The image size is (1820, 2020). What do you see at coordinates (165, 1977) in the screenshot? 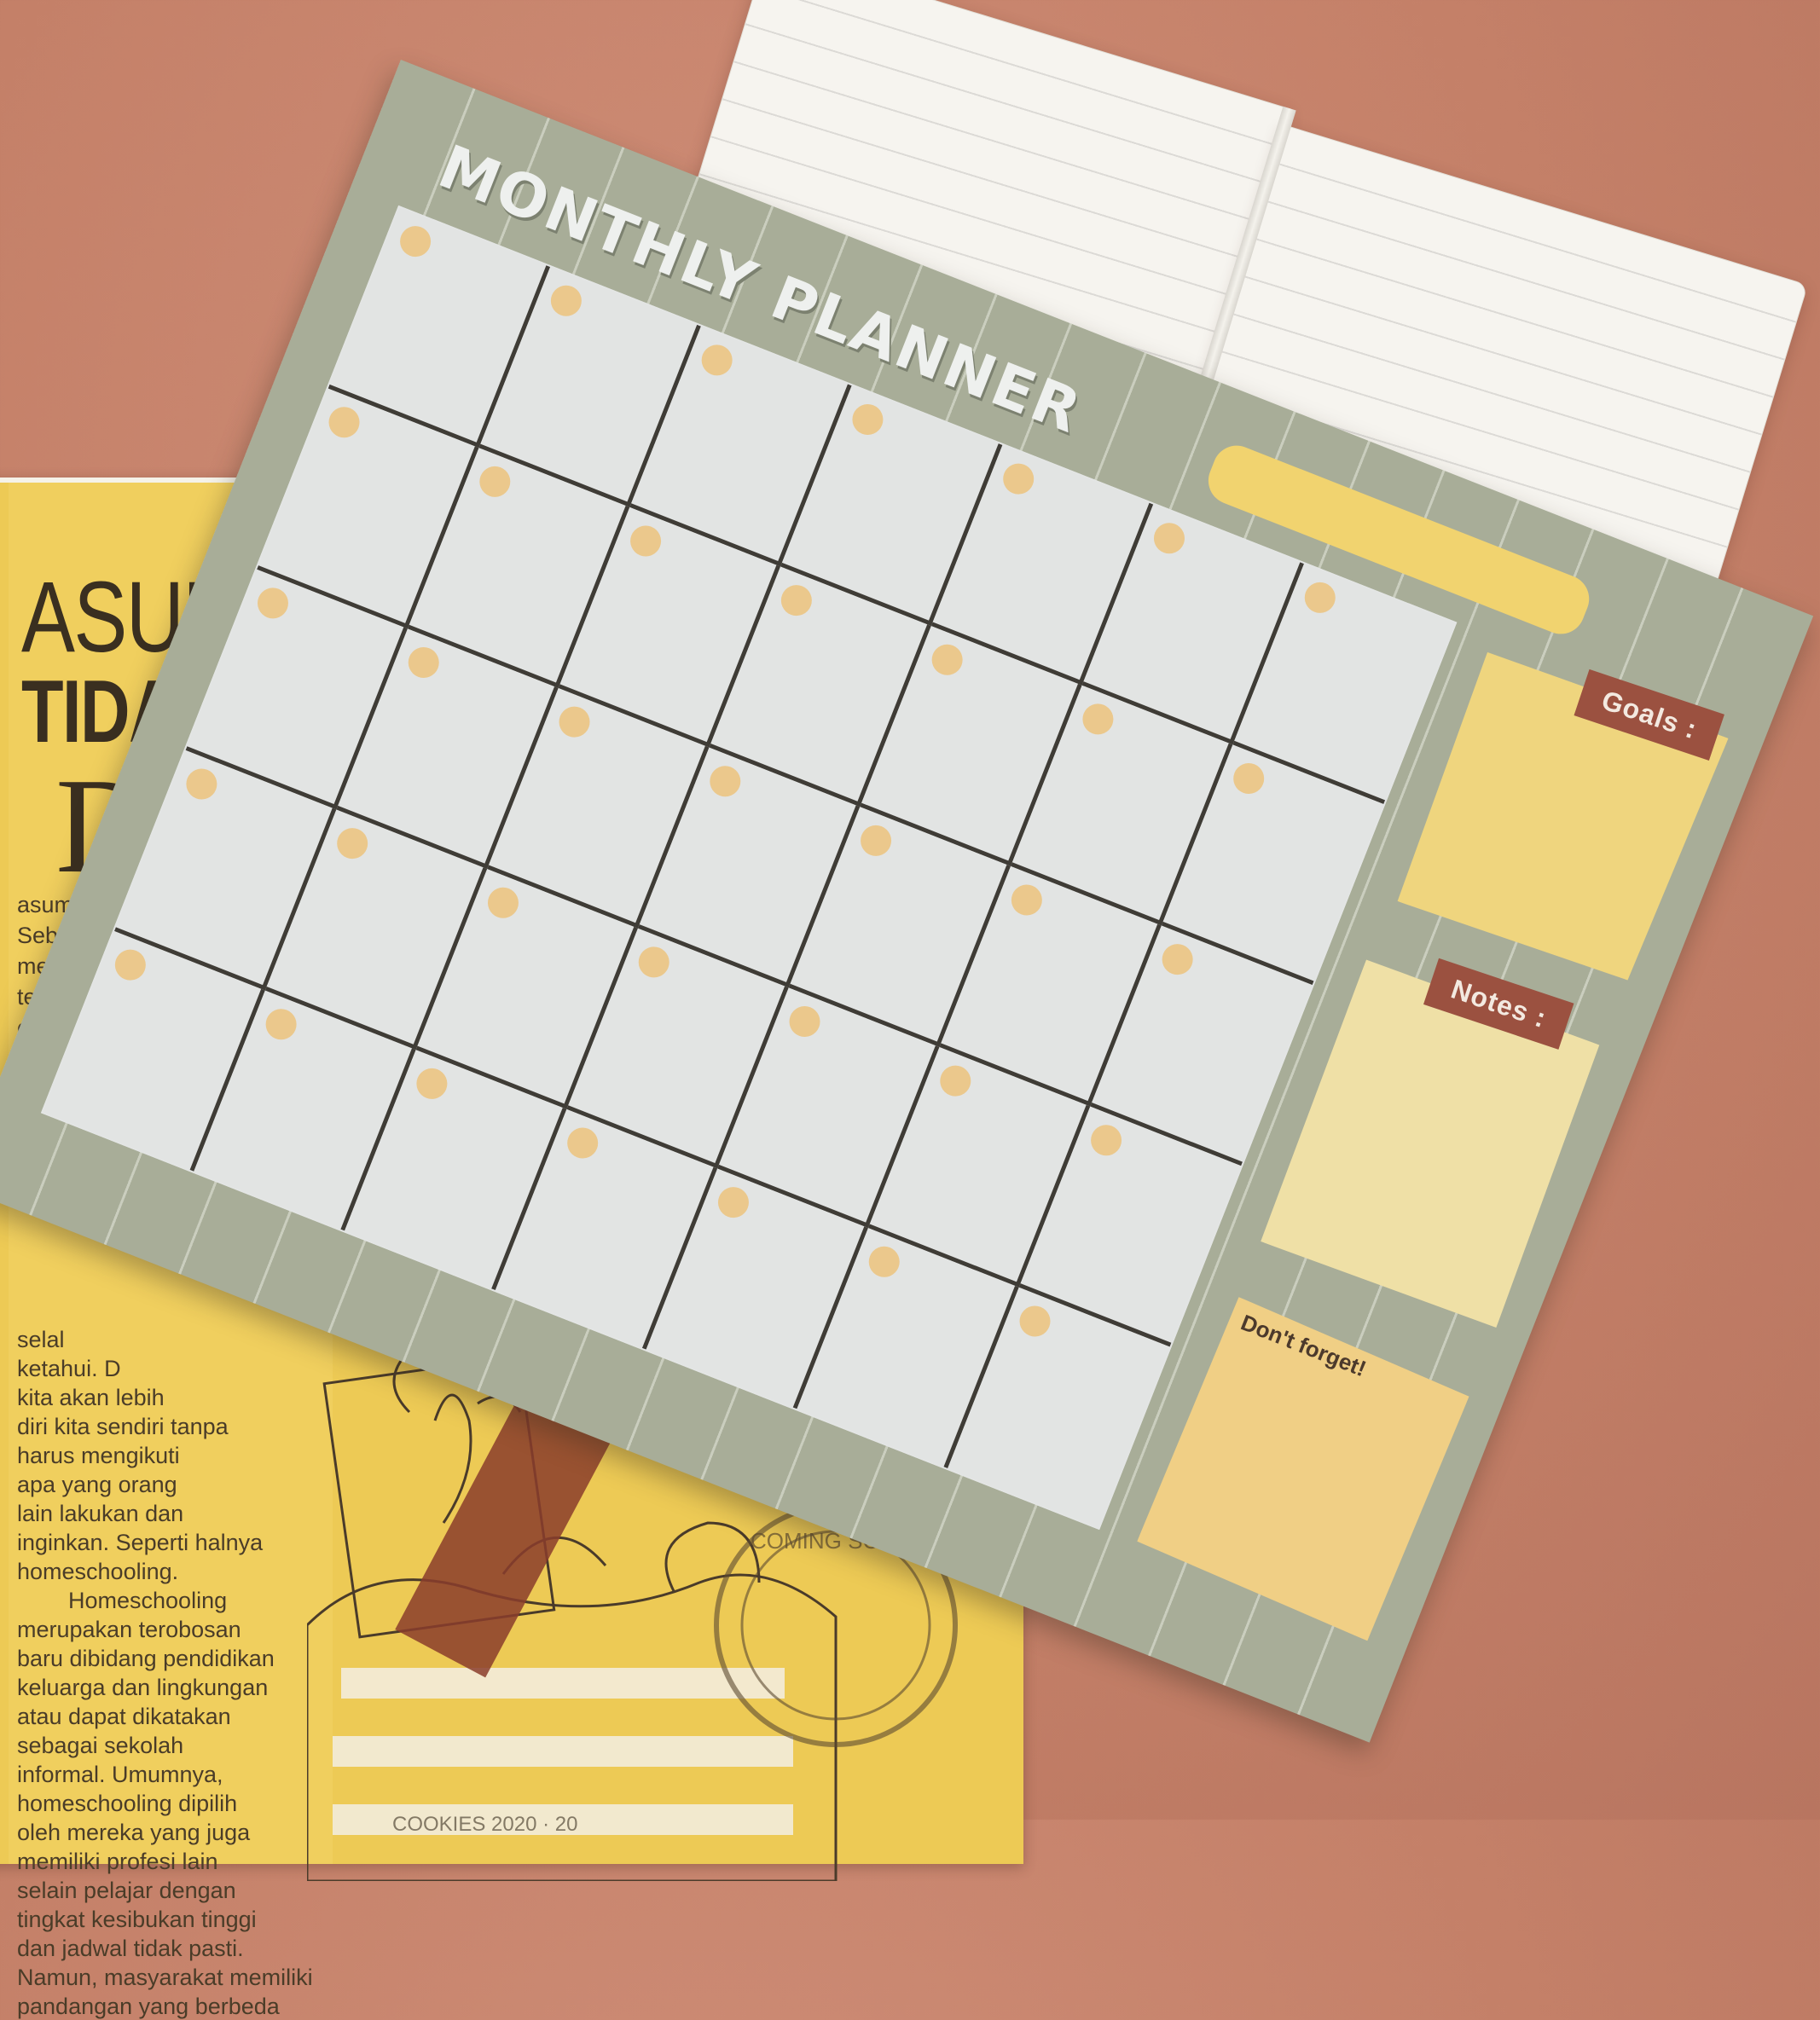
I see `magazine-body-line: Namun, masyarakat memiliki` at bounding box center [165, 1977].